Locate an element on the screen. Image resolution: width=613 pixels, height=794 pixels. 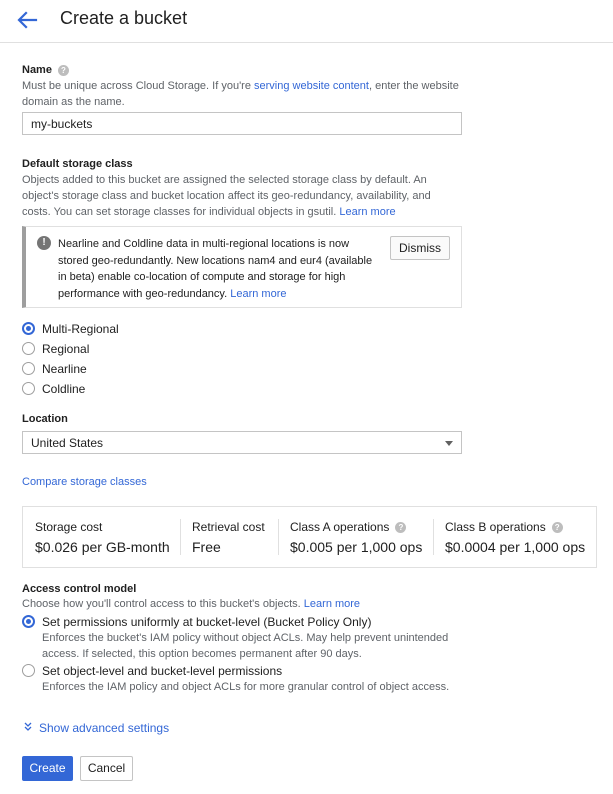
name-label-text: Name is located at coordinates (37, 70).